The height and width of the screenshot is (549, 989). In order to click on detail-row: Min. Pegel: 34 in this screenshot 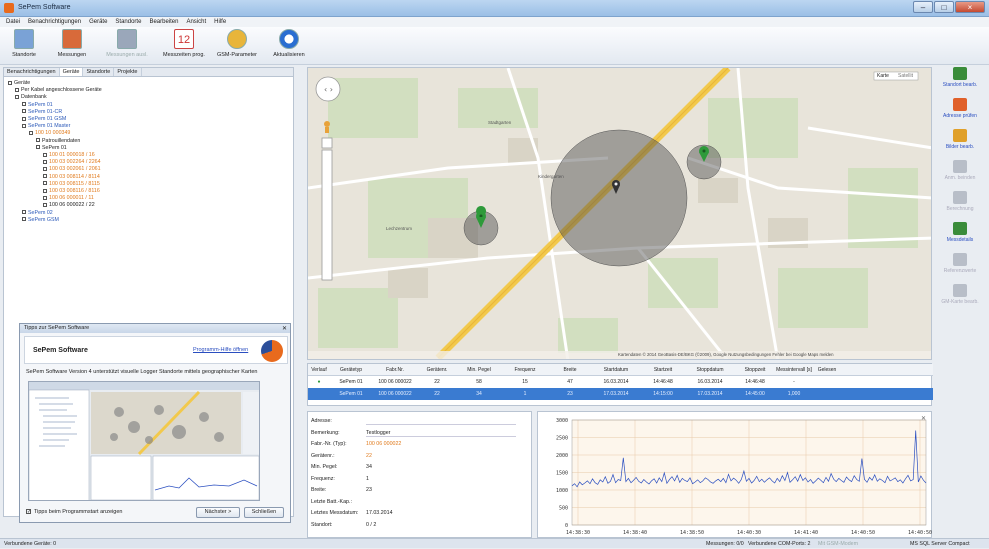, I will do `click(421, 467)`.